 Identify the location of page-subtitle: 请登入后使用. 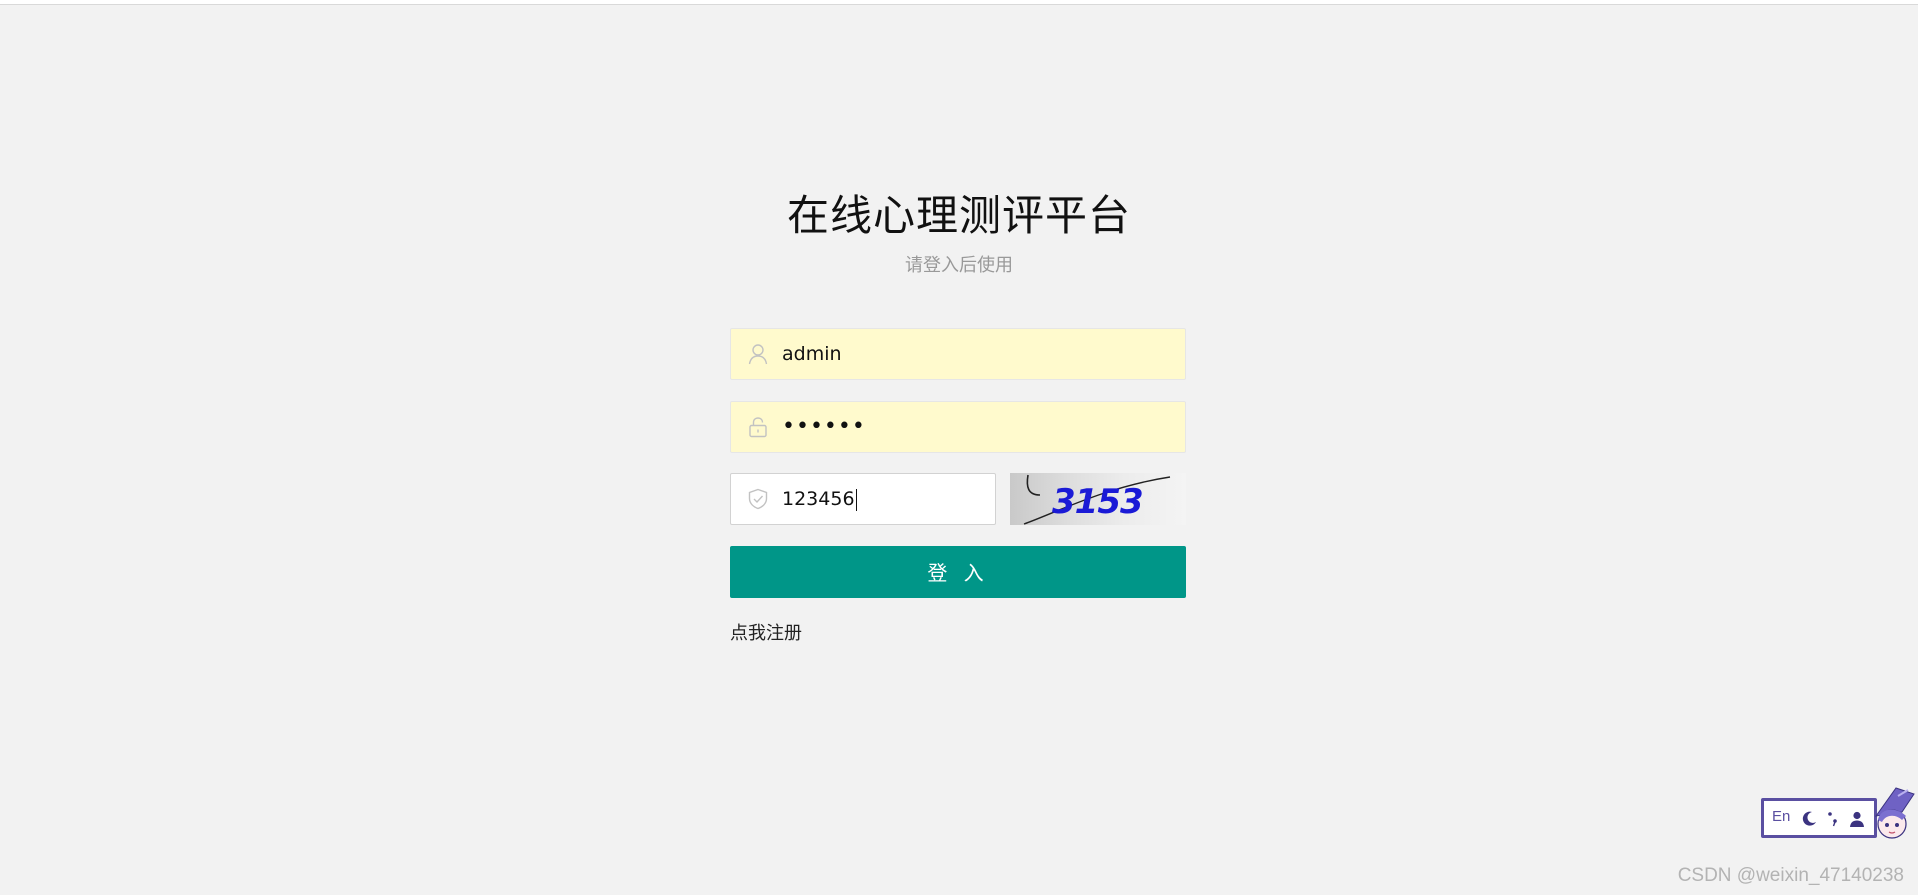
(959, 265).